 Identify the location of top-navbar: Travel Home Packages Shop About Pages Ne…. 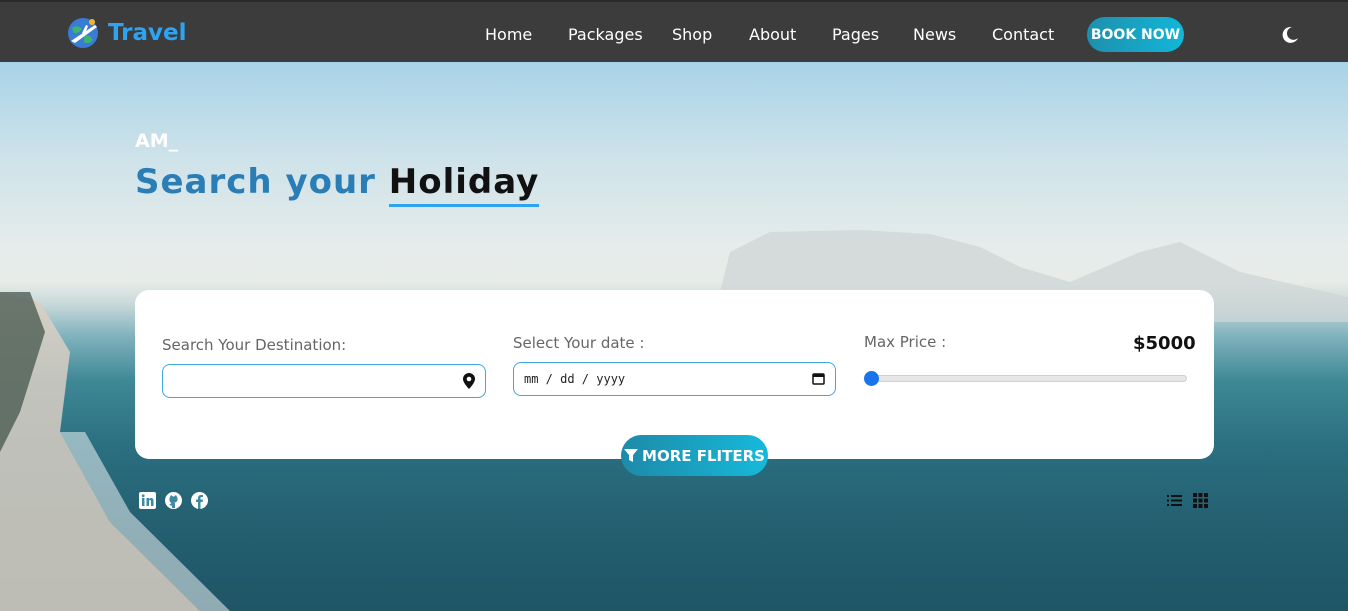
(674, 31).